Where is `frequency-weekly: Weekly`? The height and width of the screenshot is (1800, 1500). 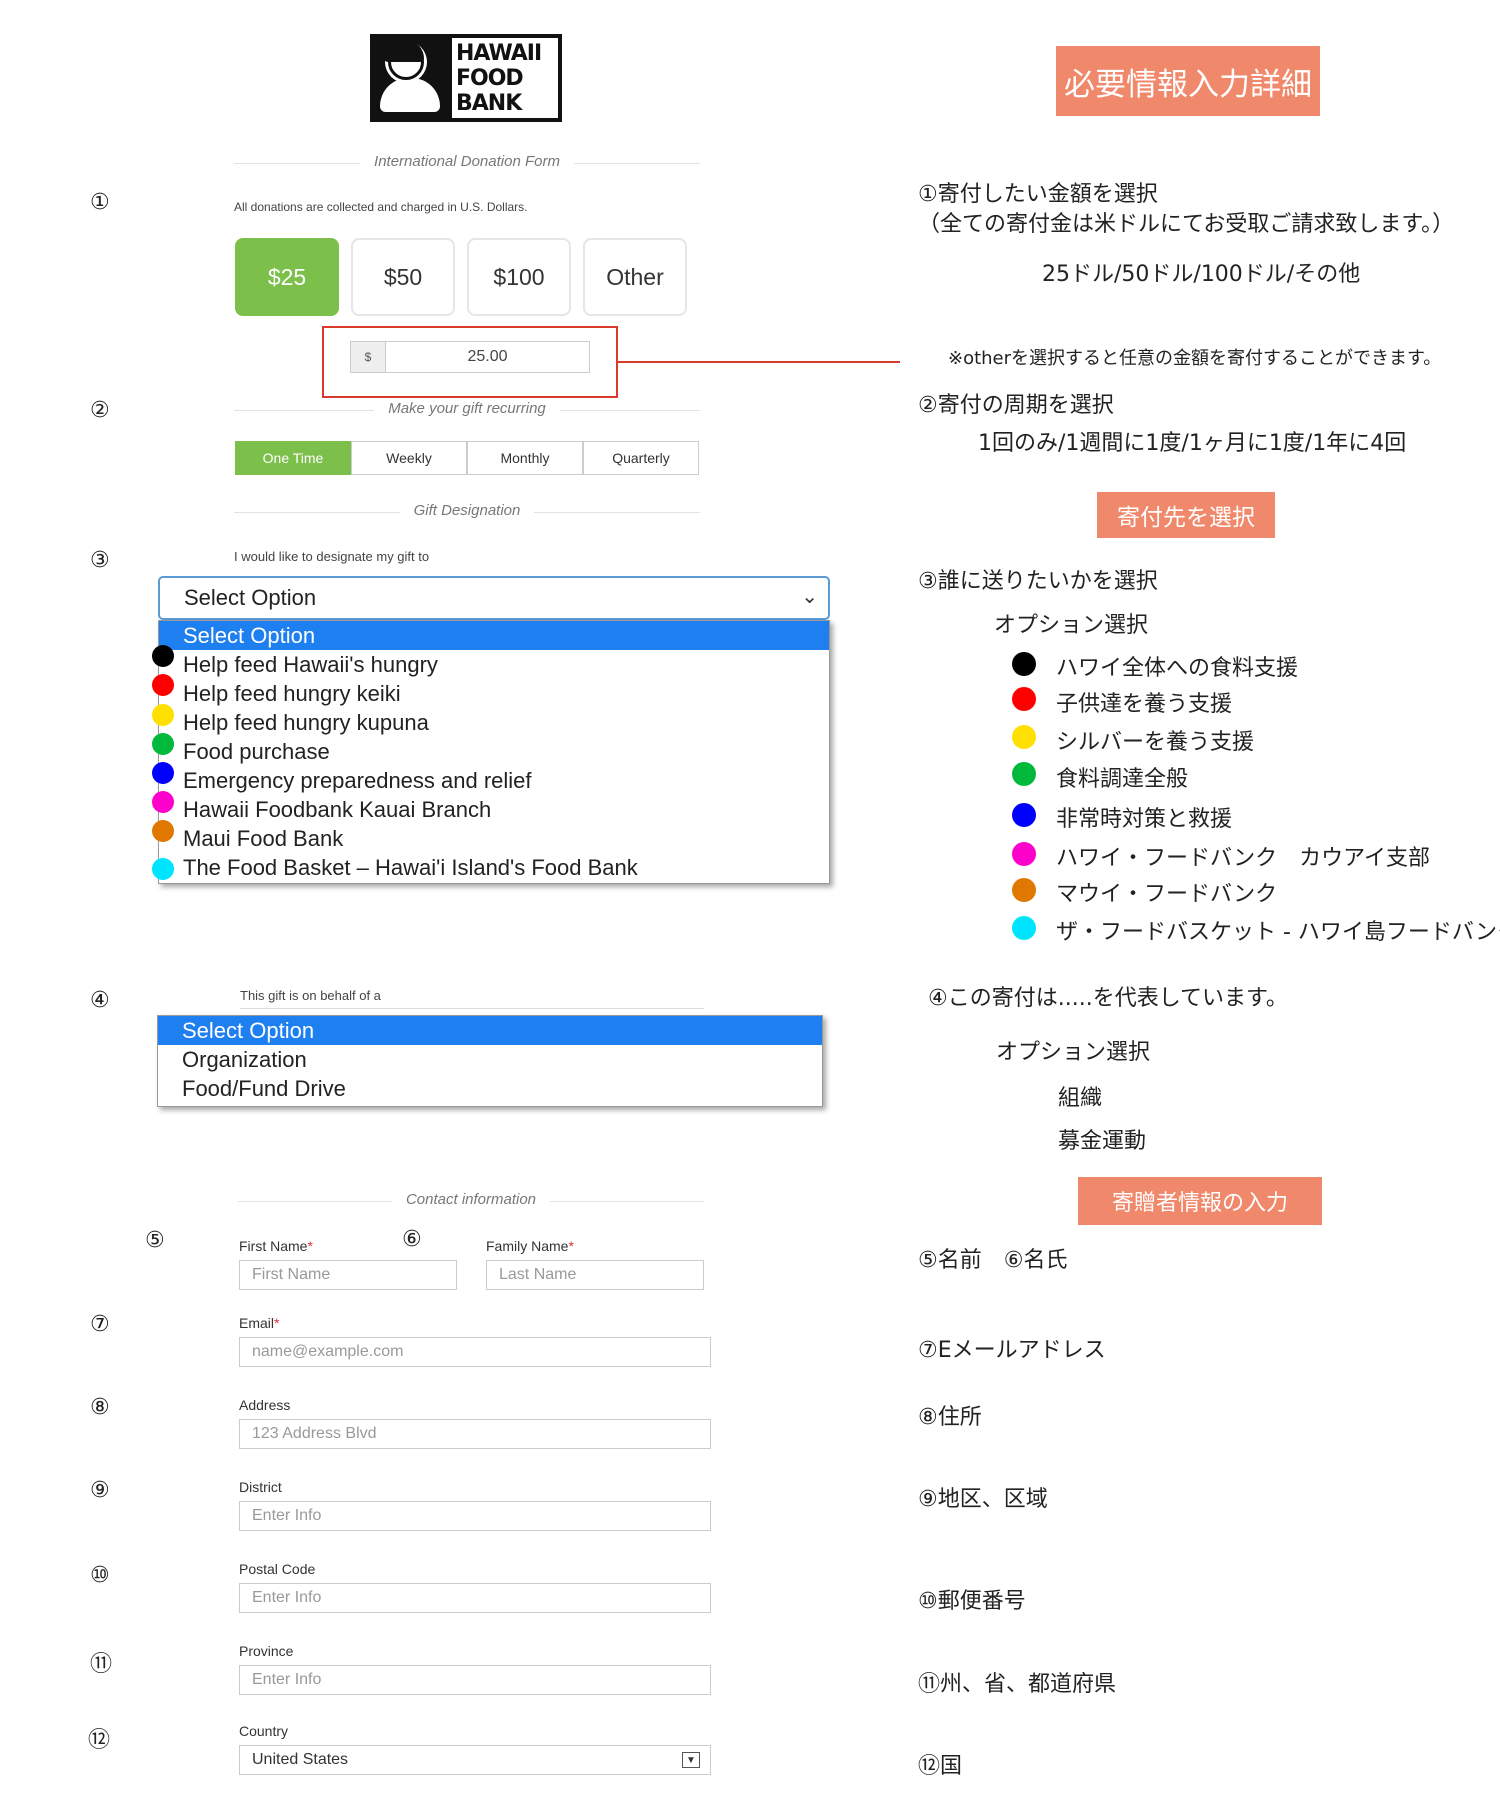
frequency-weekly: Weekly is located at coordinates (409, 458).